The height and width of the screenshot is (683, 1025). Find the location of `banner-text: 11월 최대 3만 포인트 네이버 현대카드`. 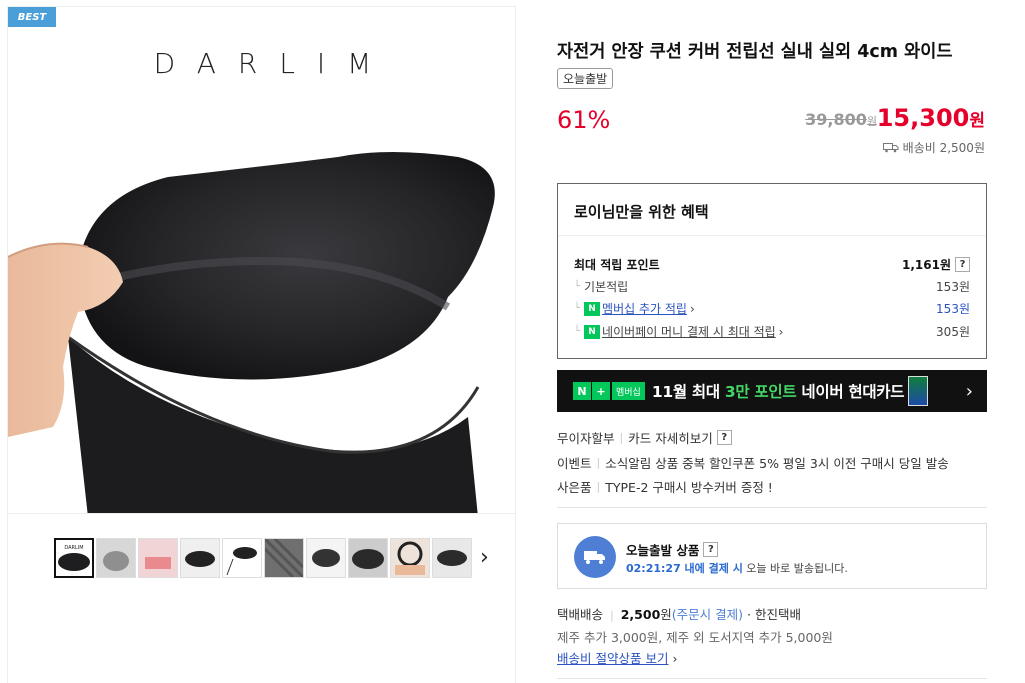

banner-text: 11월 최대 3만 포인트 네이버 현대카드 is located at coordinates (778, 392).